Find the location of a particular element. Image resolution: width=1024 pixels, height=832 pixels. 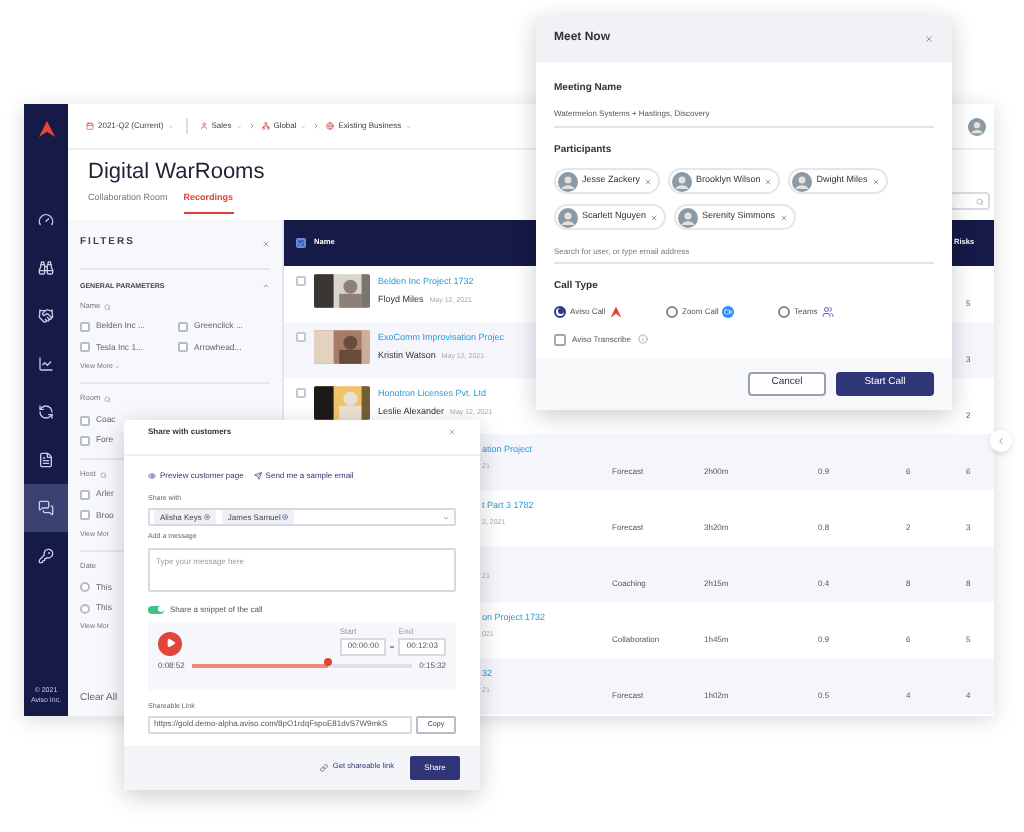

page-title: Digital WarRooms is located at coordinates (176, 172).